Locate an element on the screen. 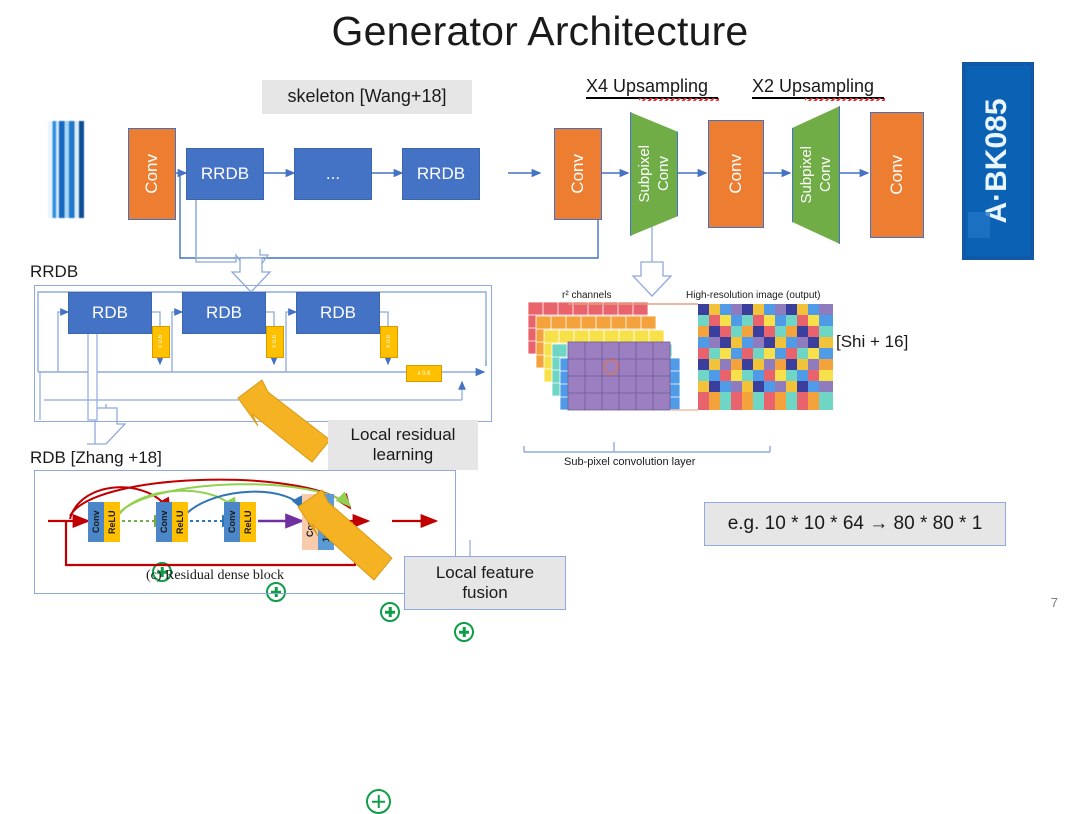 Image resolution: width=1080 pixels, height=814 pixels. x4-upsampling-text: X4 Upsampling is located at coordinates (647, 86).